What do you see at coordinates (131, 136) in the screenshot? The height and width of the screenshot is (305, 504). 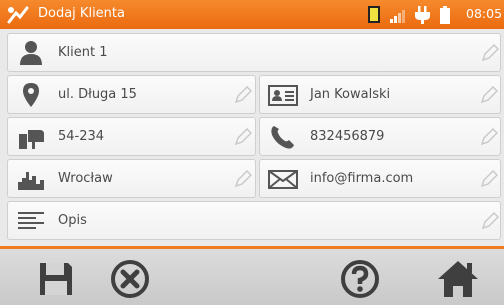 I see `postal-code-field: 54-234` at bounding box center [131, 136].